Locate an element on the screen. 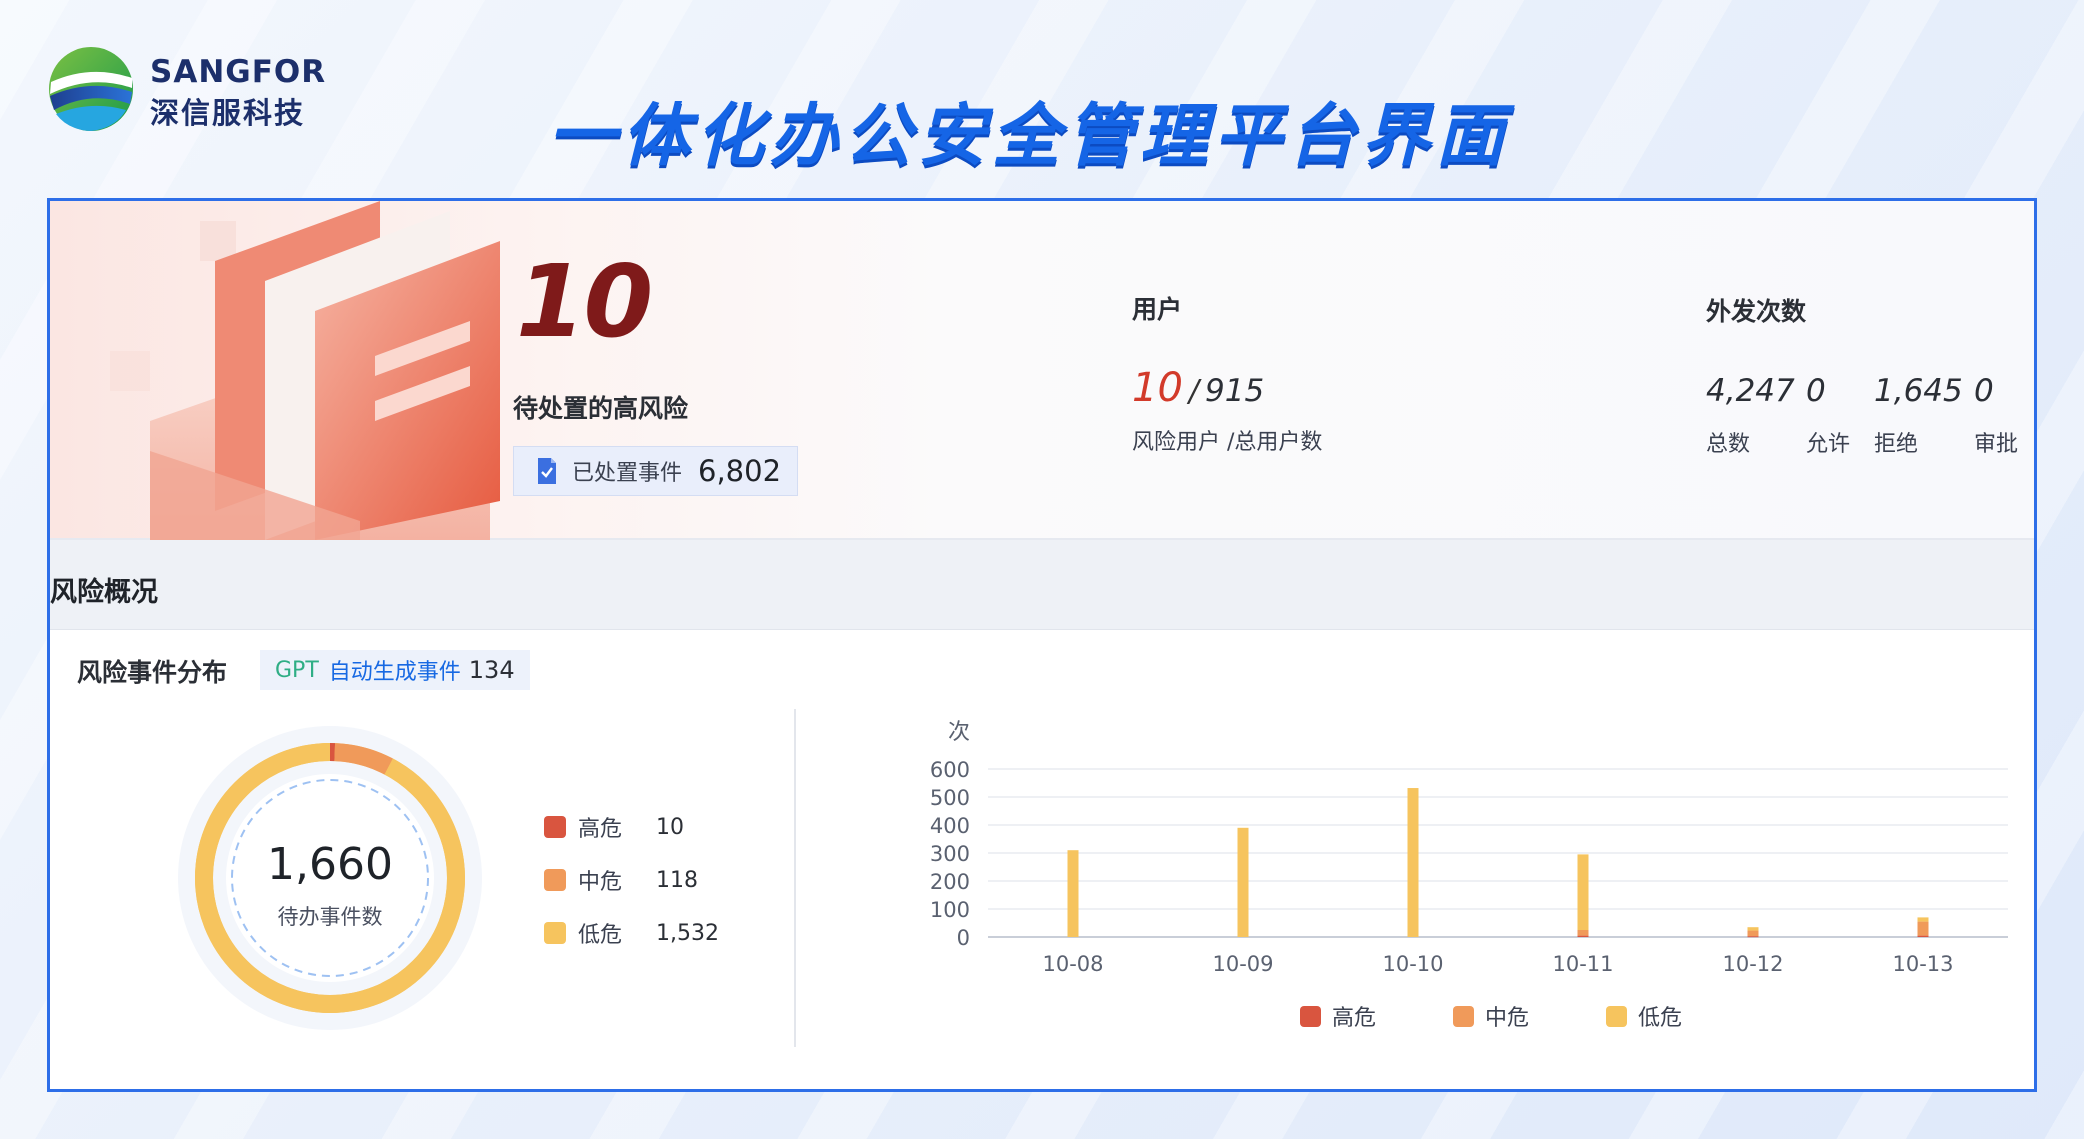 The width and height of the screenshot is (2084, 1139). legend-medium-risk: 中危 118 is located at coordinates (621, 880).